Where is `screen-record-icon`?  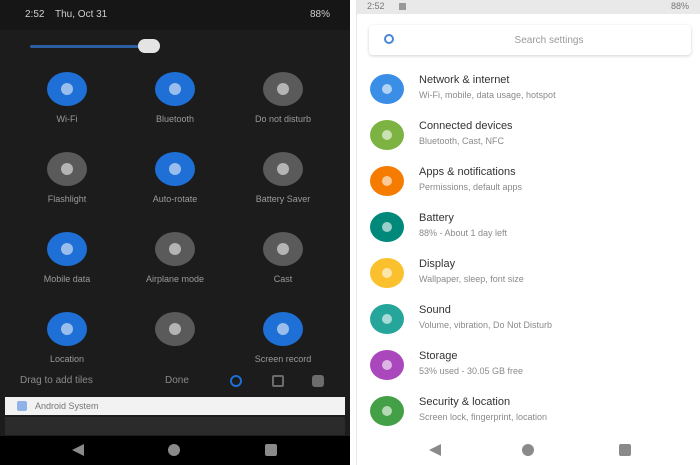 screen-record-icon is located at coordinates (283, 329).